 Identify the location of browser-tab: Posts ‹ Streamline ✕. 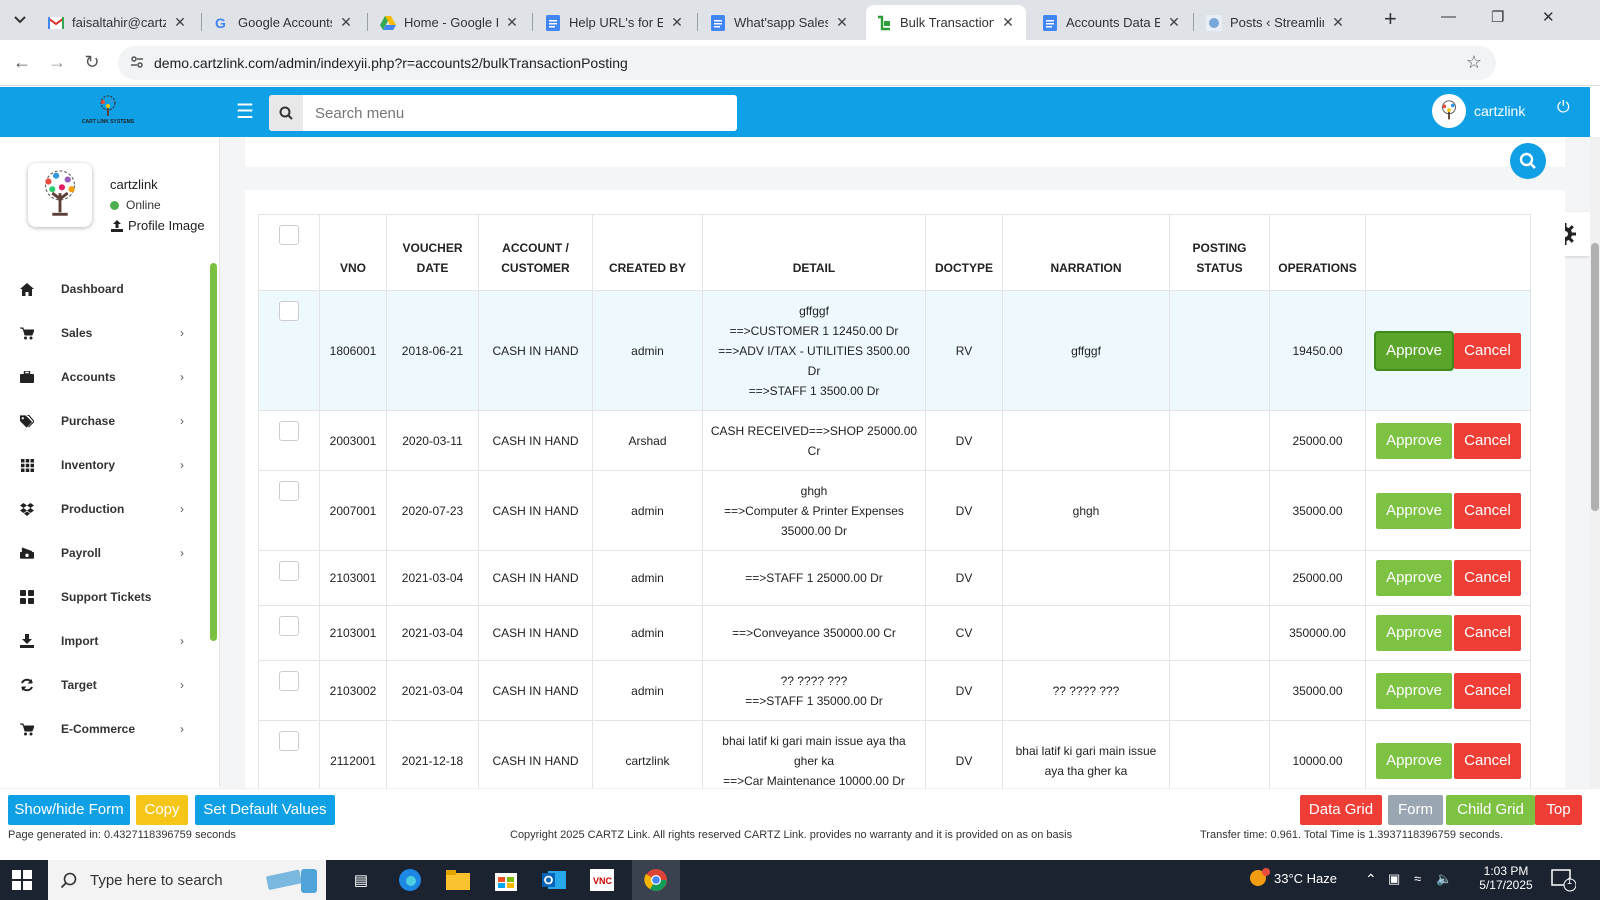
(1276, 22).